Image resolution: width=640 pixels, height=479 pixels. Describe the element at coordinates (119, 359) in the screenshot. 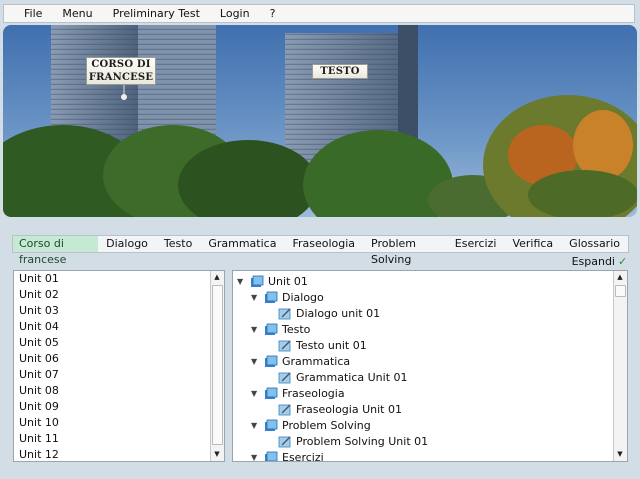

I see `list-item: Unit 06` at that location.